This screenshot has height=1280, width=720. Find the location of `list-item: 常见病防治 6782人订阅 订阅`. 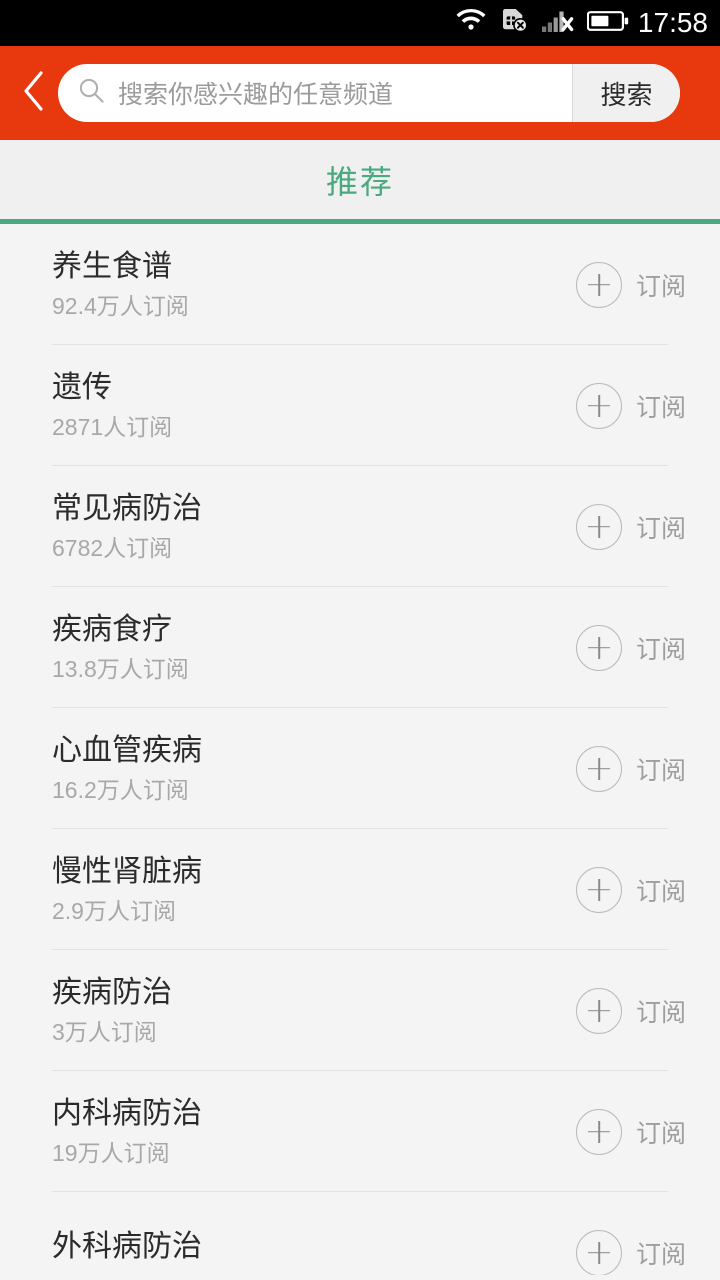

list-item: 常见病防治 6782人订阅 订阅 is located at coordinates (360, 526).